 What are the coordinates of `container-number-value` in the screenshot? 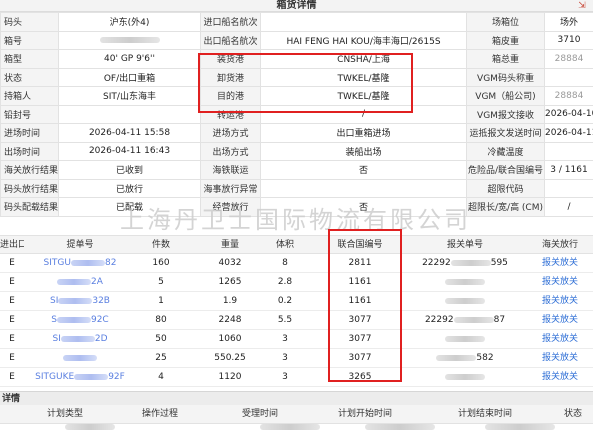 It's located at (129, 40).